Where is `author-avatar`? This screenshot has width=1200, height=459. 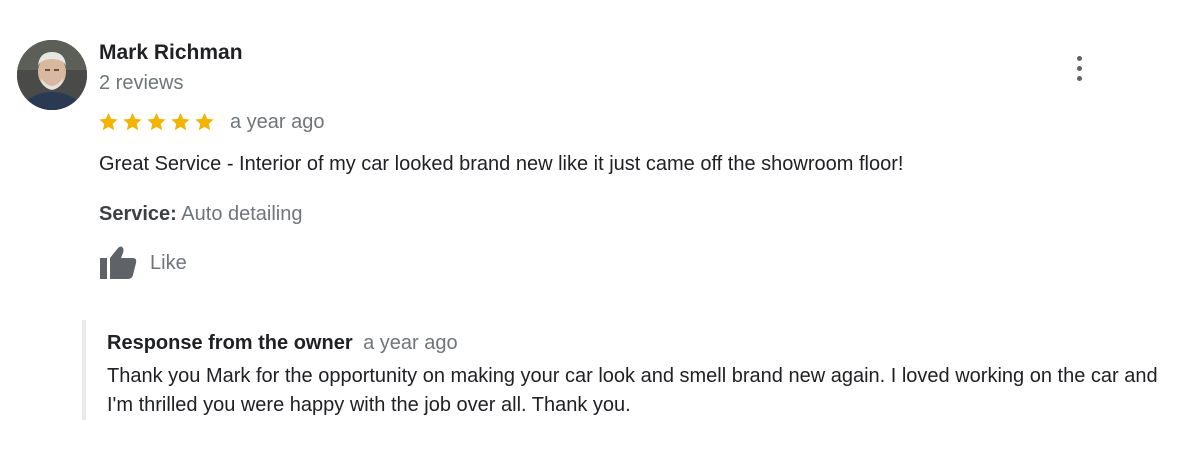 author-avatar is located at coordinates (52, 75).